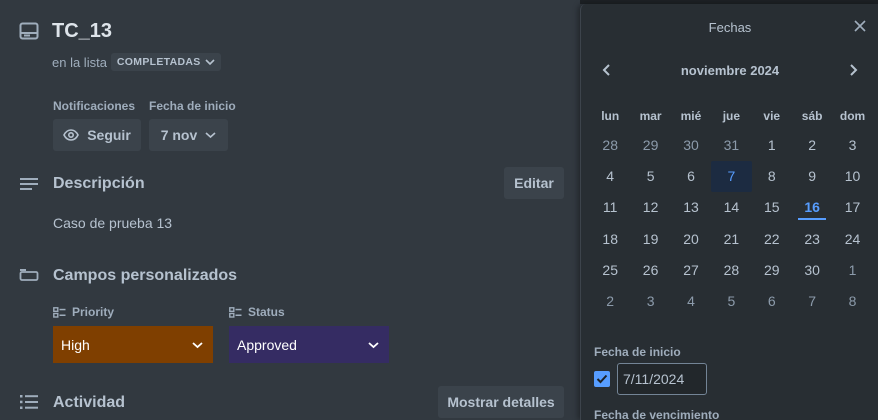 This screenshot has height=420, width=878. What do you see at coordinates (309, 344) in the screenshot?
I see `status-select: Approved` at bounding box center [309, 344].